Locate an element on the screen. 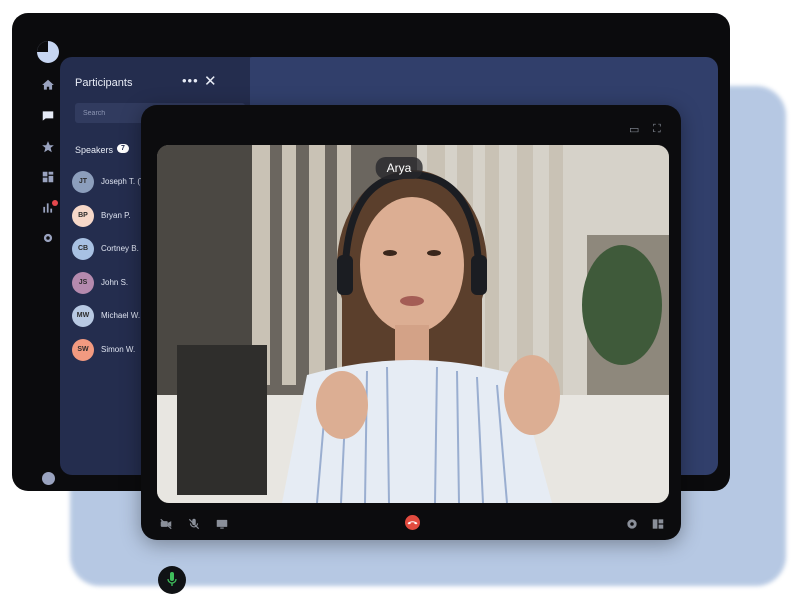 Image resolution: width=793 pixels, height=599 pixels. speaker-name-label: Arya is located at coordinates (399, 168).